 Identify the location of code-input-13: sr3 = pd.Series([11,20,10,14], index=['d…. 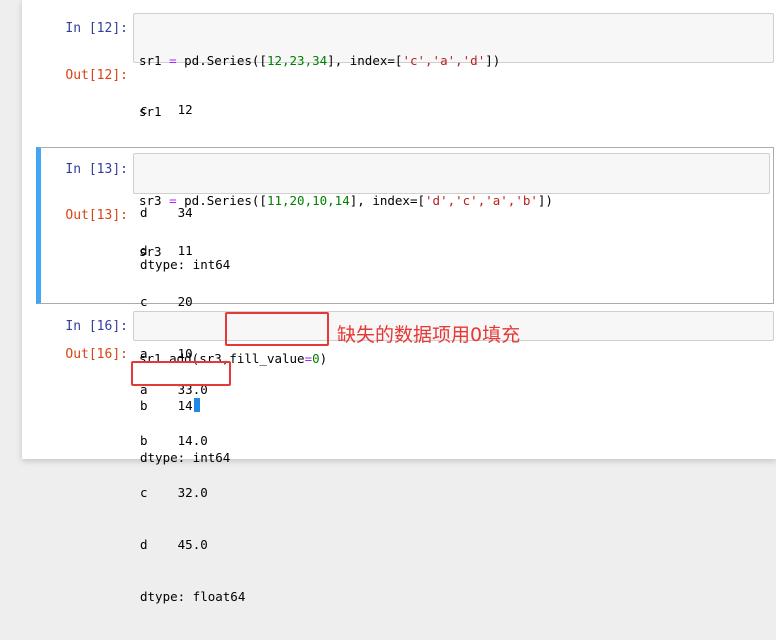
(451, 206).